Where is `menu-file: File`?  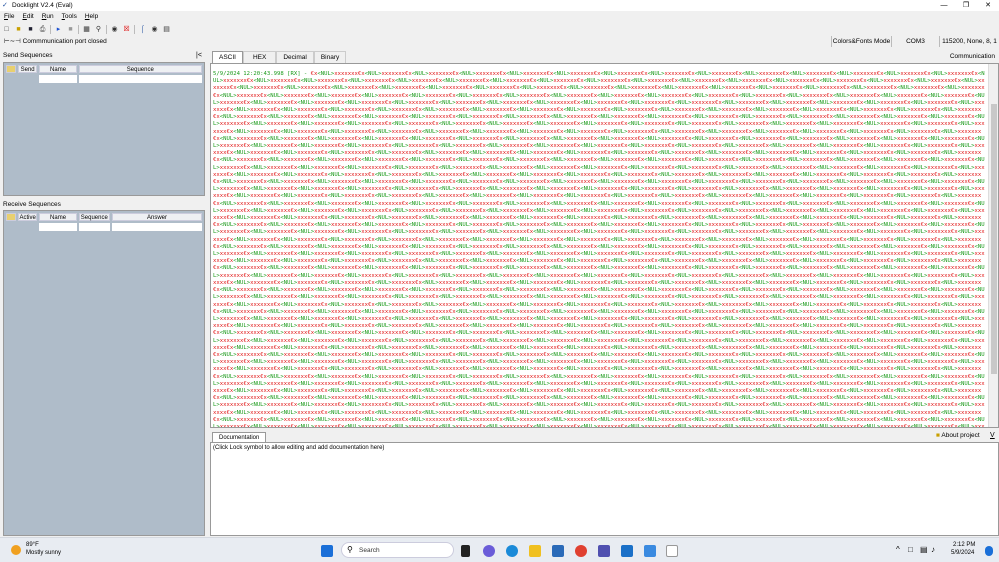 menu-file: File is located at coordinates (9, 17).